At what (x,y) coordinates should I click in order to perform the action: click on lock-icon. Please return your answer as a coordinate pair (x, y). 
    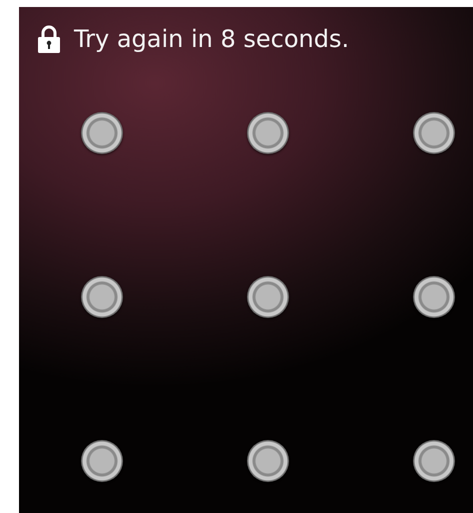
    Looking at the image, I should click on (49, 39).